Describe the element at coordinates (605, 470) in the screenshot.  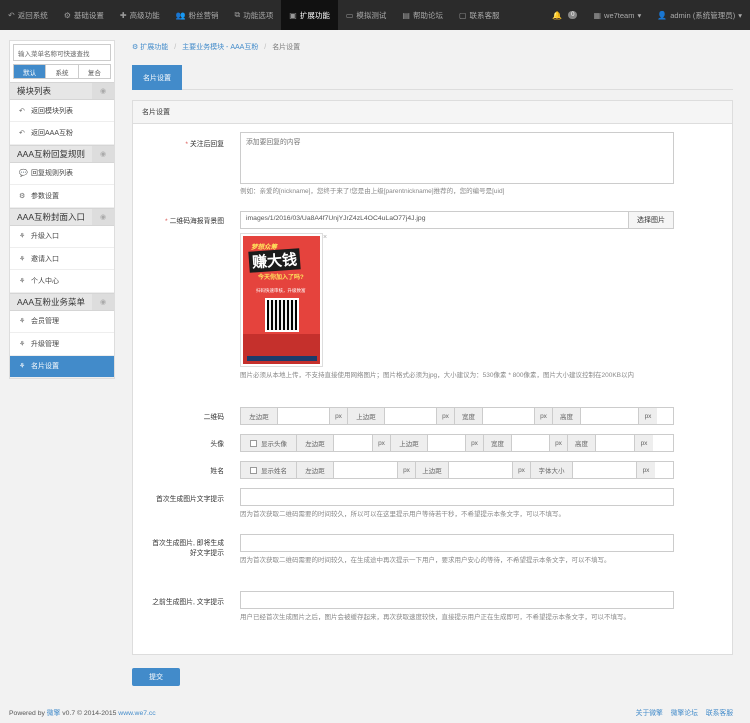
I see `name-fontsize-input` at that location.